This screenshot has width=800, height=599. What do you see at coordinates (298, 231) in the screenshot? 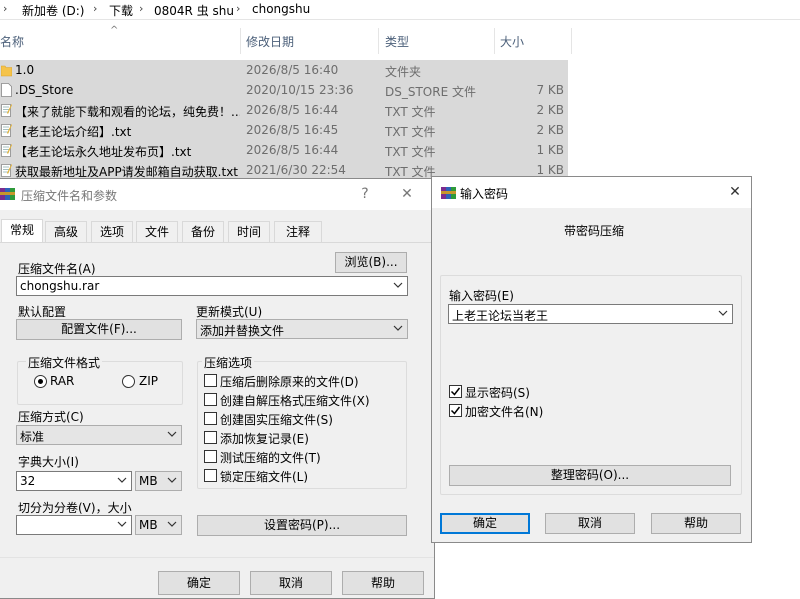
I see `tab-comment: 注释` at bounding box center [298, 231].